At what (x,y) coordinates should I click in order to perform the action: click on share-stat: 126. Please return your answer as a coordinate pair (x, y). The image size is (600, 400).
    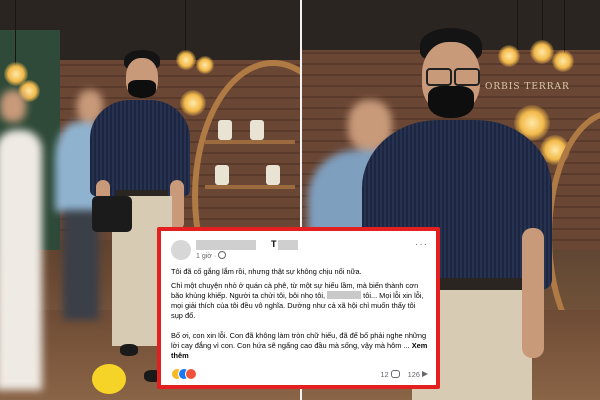
    Looking at the image, I should click on (418, 374).